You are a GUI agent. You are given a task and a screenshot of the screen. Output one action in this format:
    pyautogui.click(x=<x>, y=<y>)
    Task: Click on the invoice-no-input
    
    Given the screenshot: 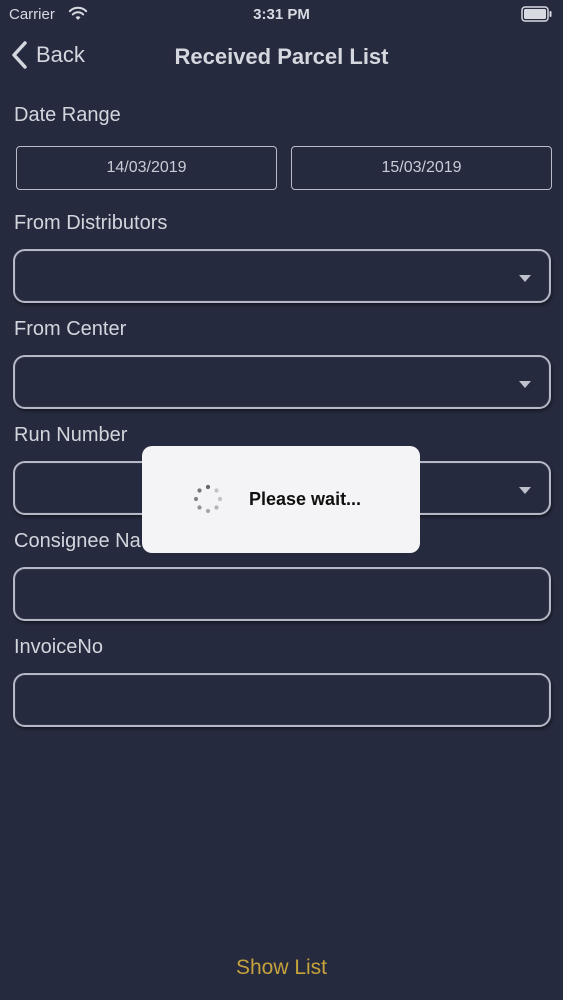 What is the action you would take?
    pyautogui.click(x=282, y=700)
    